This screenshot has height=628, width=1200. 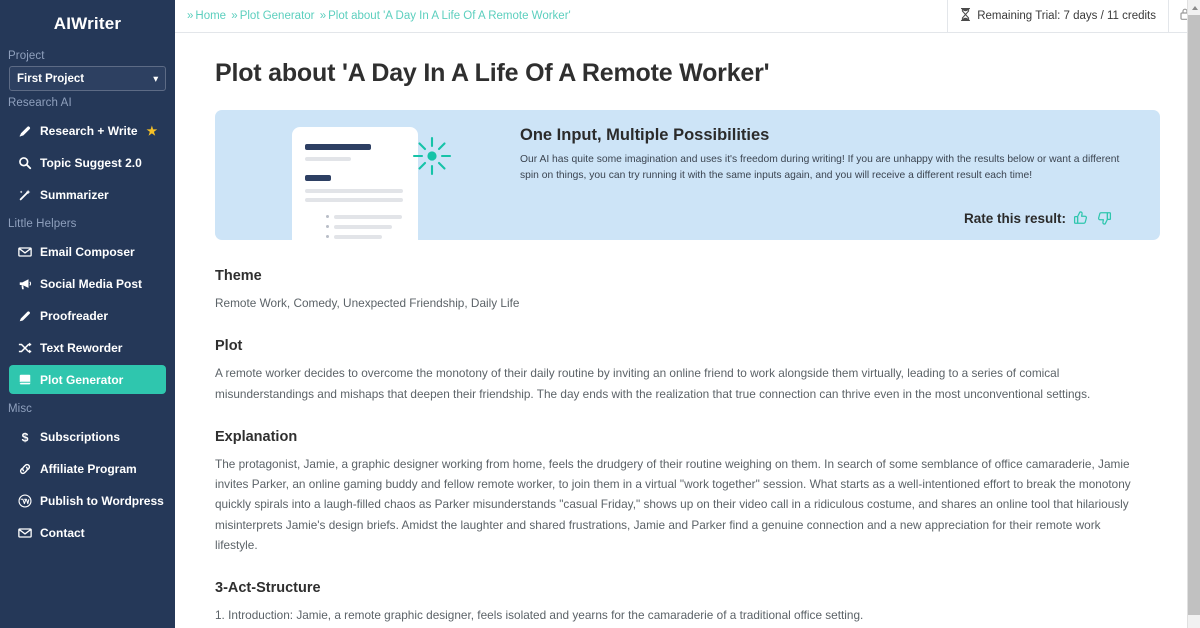 I want to click on breadcrumb-link-1: Plot Generator, so click(x=277, y=16).